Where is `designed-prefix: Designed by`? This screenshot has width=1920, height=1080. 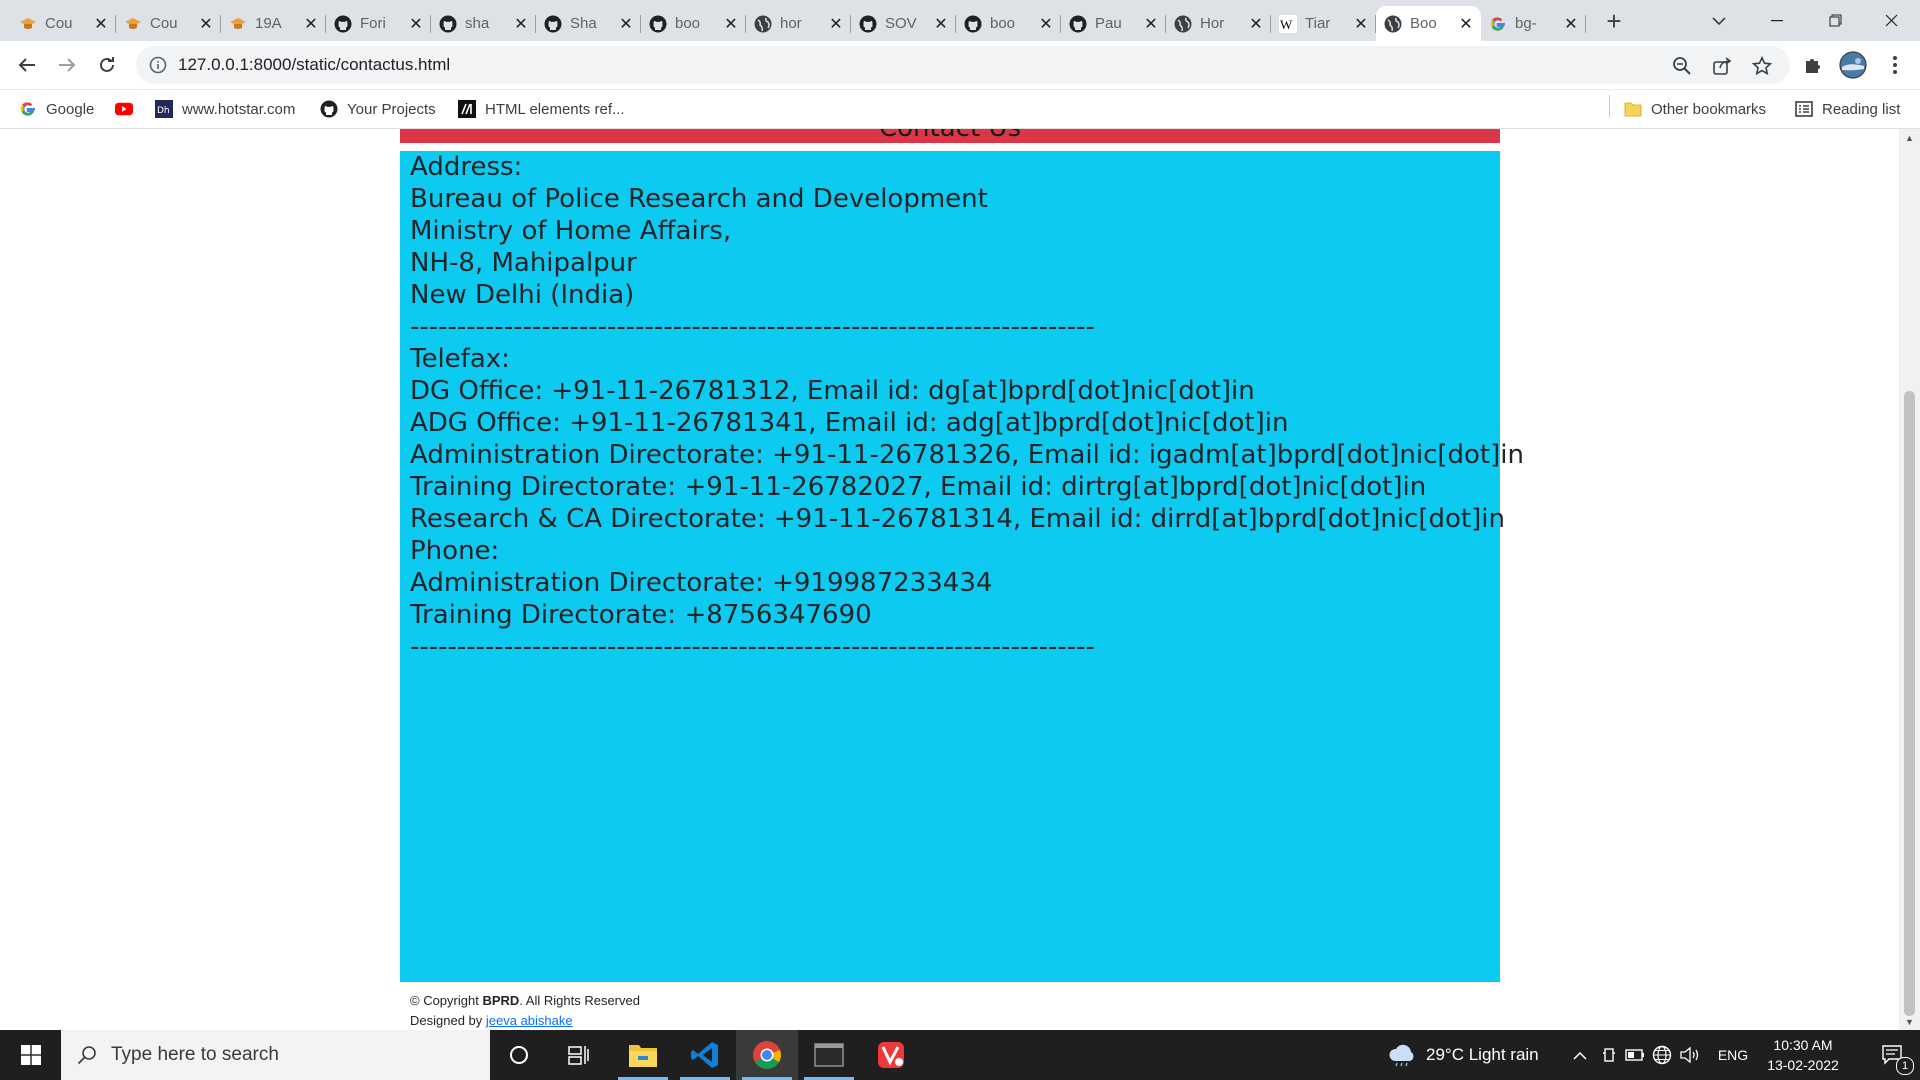
designed-prefix: Designed by is located at coordinates (448, 1020).